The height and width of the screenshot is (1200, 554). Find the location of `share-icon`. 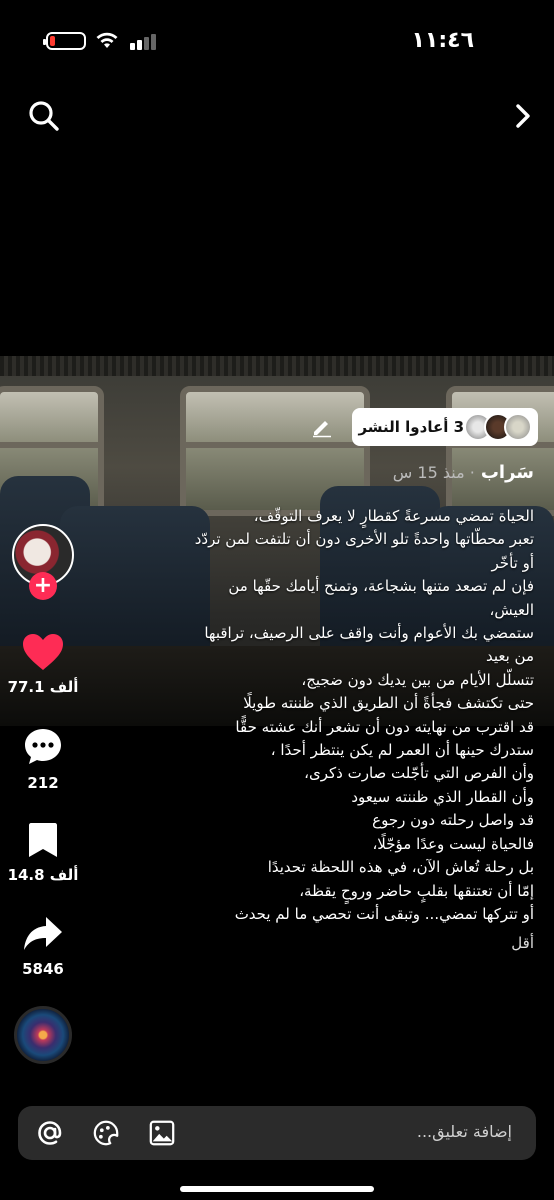

share-icon is located at coordinates (43, 933).